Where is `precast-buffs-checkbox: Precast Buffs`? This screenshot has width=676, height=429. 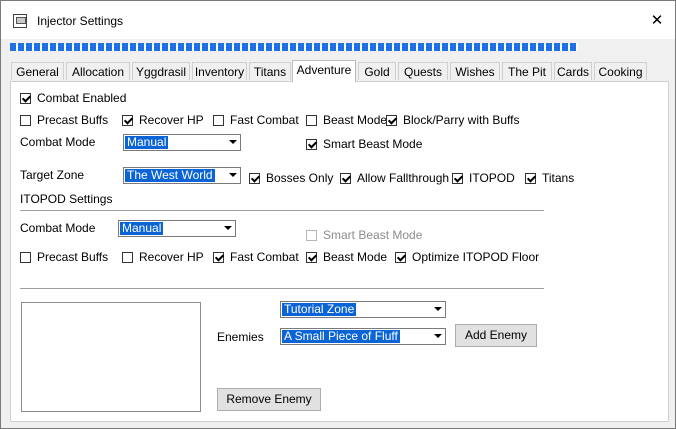 precast-buffs-checkbox: Precast Buffs is located at coordinates (64, 121).